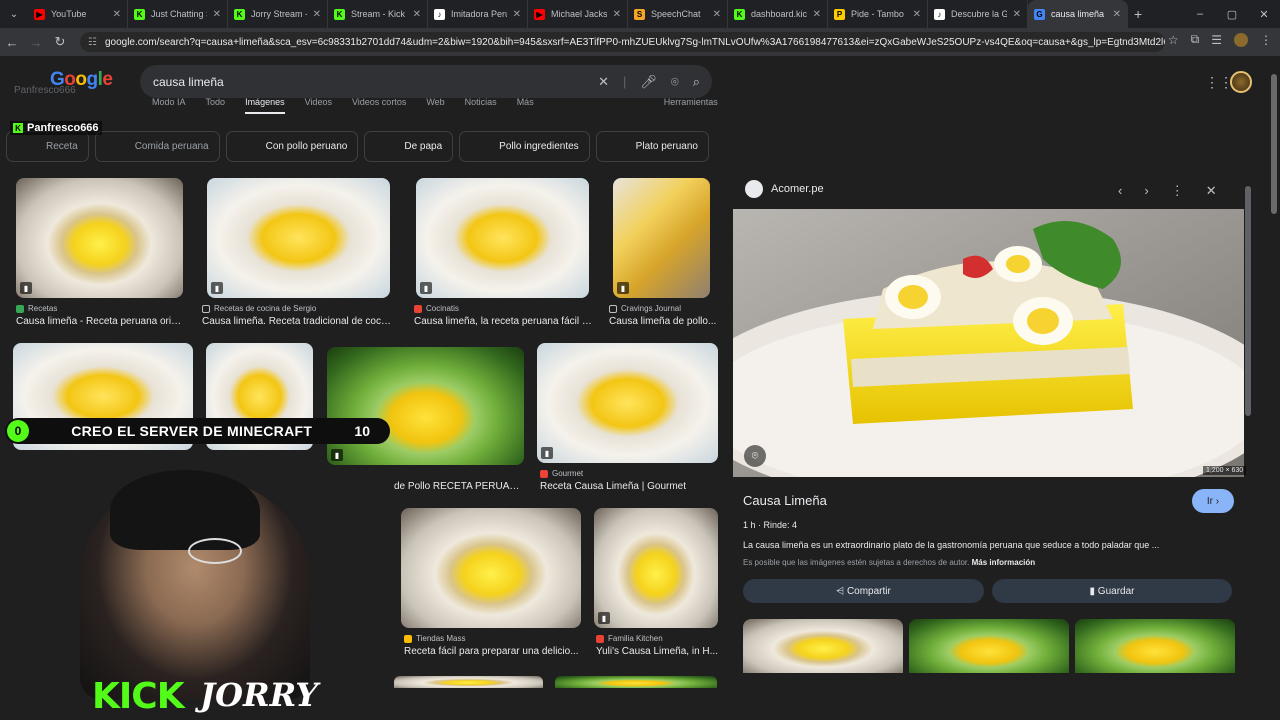 Image resolution: width=1280 pixels, height=720 pixels. Describe the element at coordinates (1078, 14) in the screenshot. I see `browser-tab: Gcausa limeña - ✕` at that location.